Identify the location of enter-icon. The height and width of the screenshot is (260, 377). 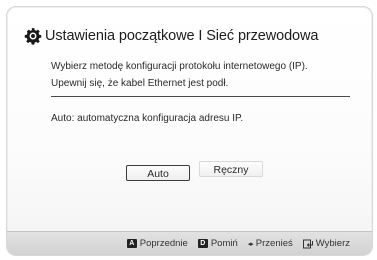
(307, 243).